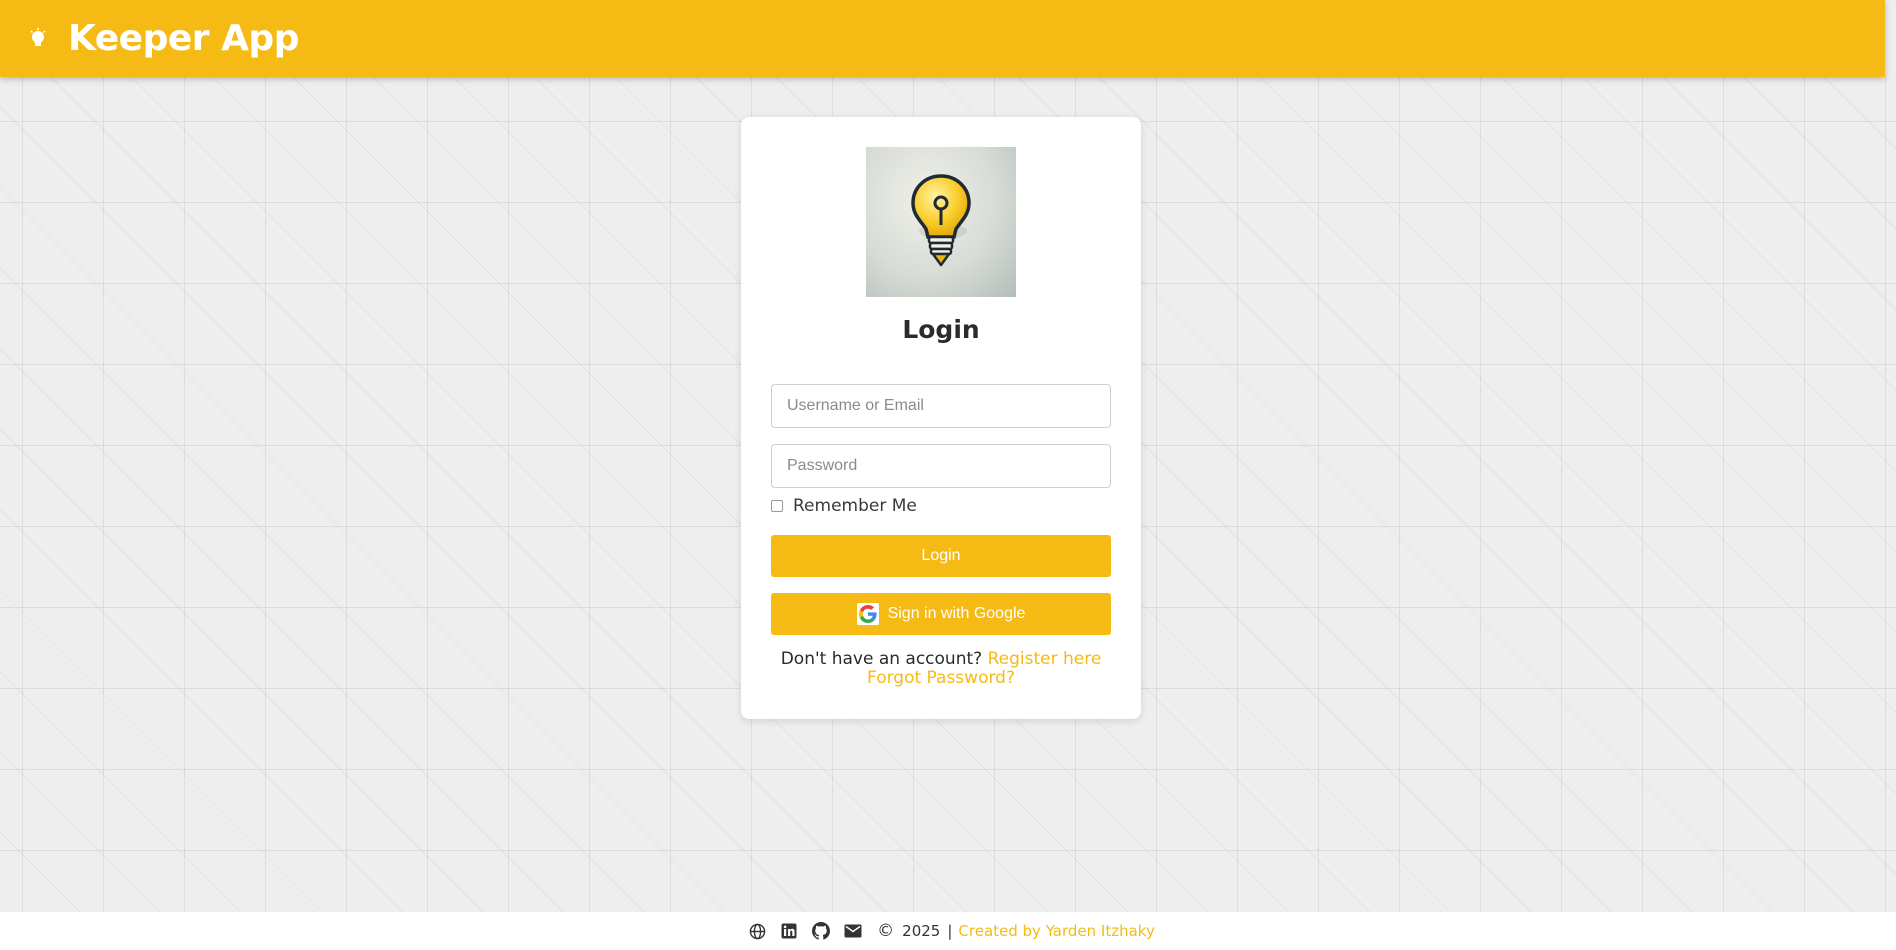  I want to click on google-signin-button: Sign in with Google, so click(941, 614).